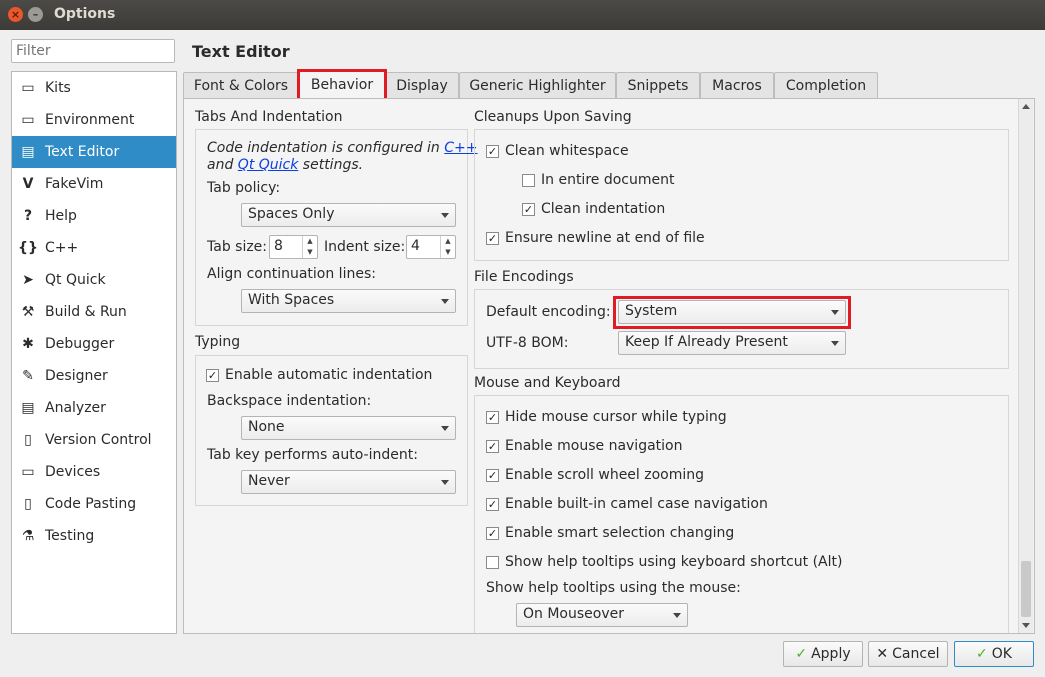 The height and width of the screenshot is (677, 1045). I want to click on sidebar-item-testing: ⚗ Testing, so click(94, 536).